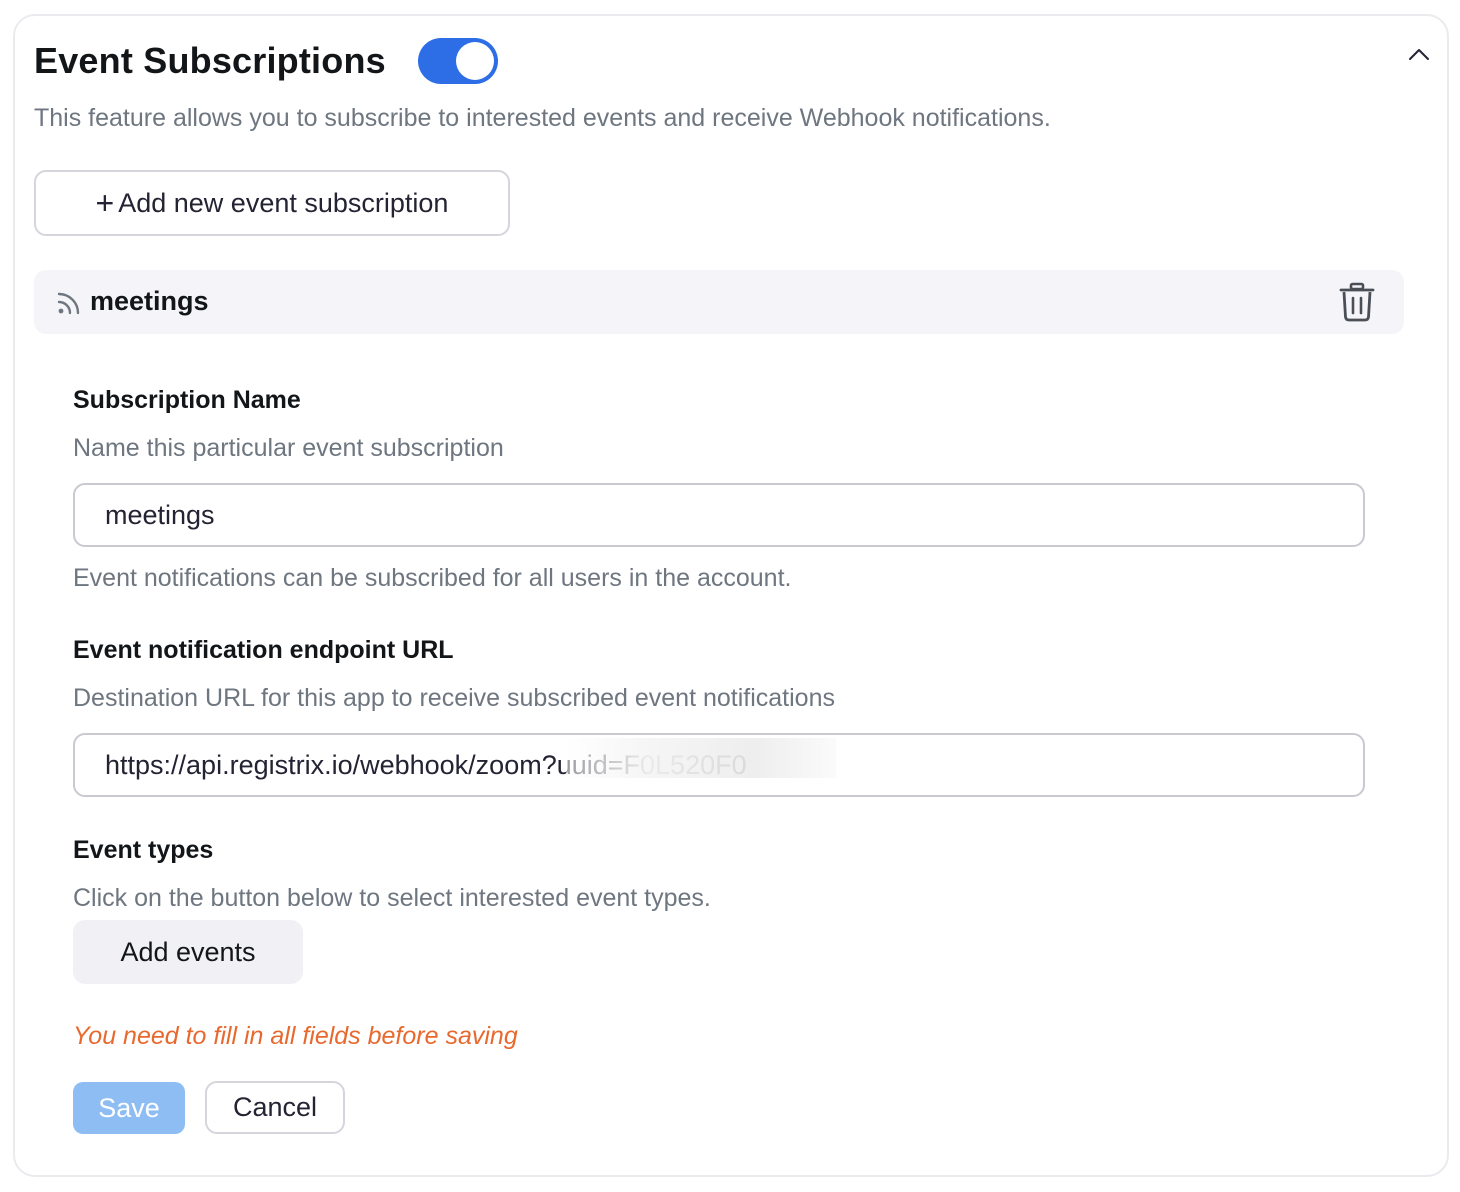  Describe the element at coordinates (149, 301) in the screenshot. I see `subscription-title: meetings` at that location.